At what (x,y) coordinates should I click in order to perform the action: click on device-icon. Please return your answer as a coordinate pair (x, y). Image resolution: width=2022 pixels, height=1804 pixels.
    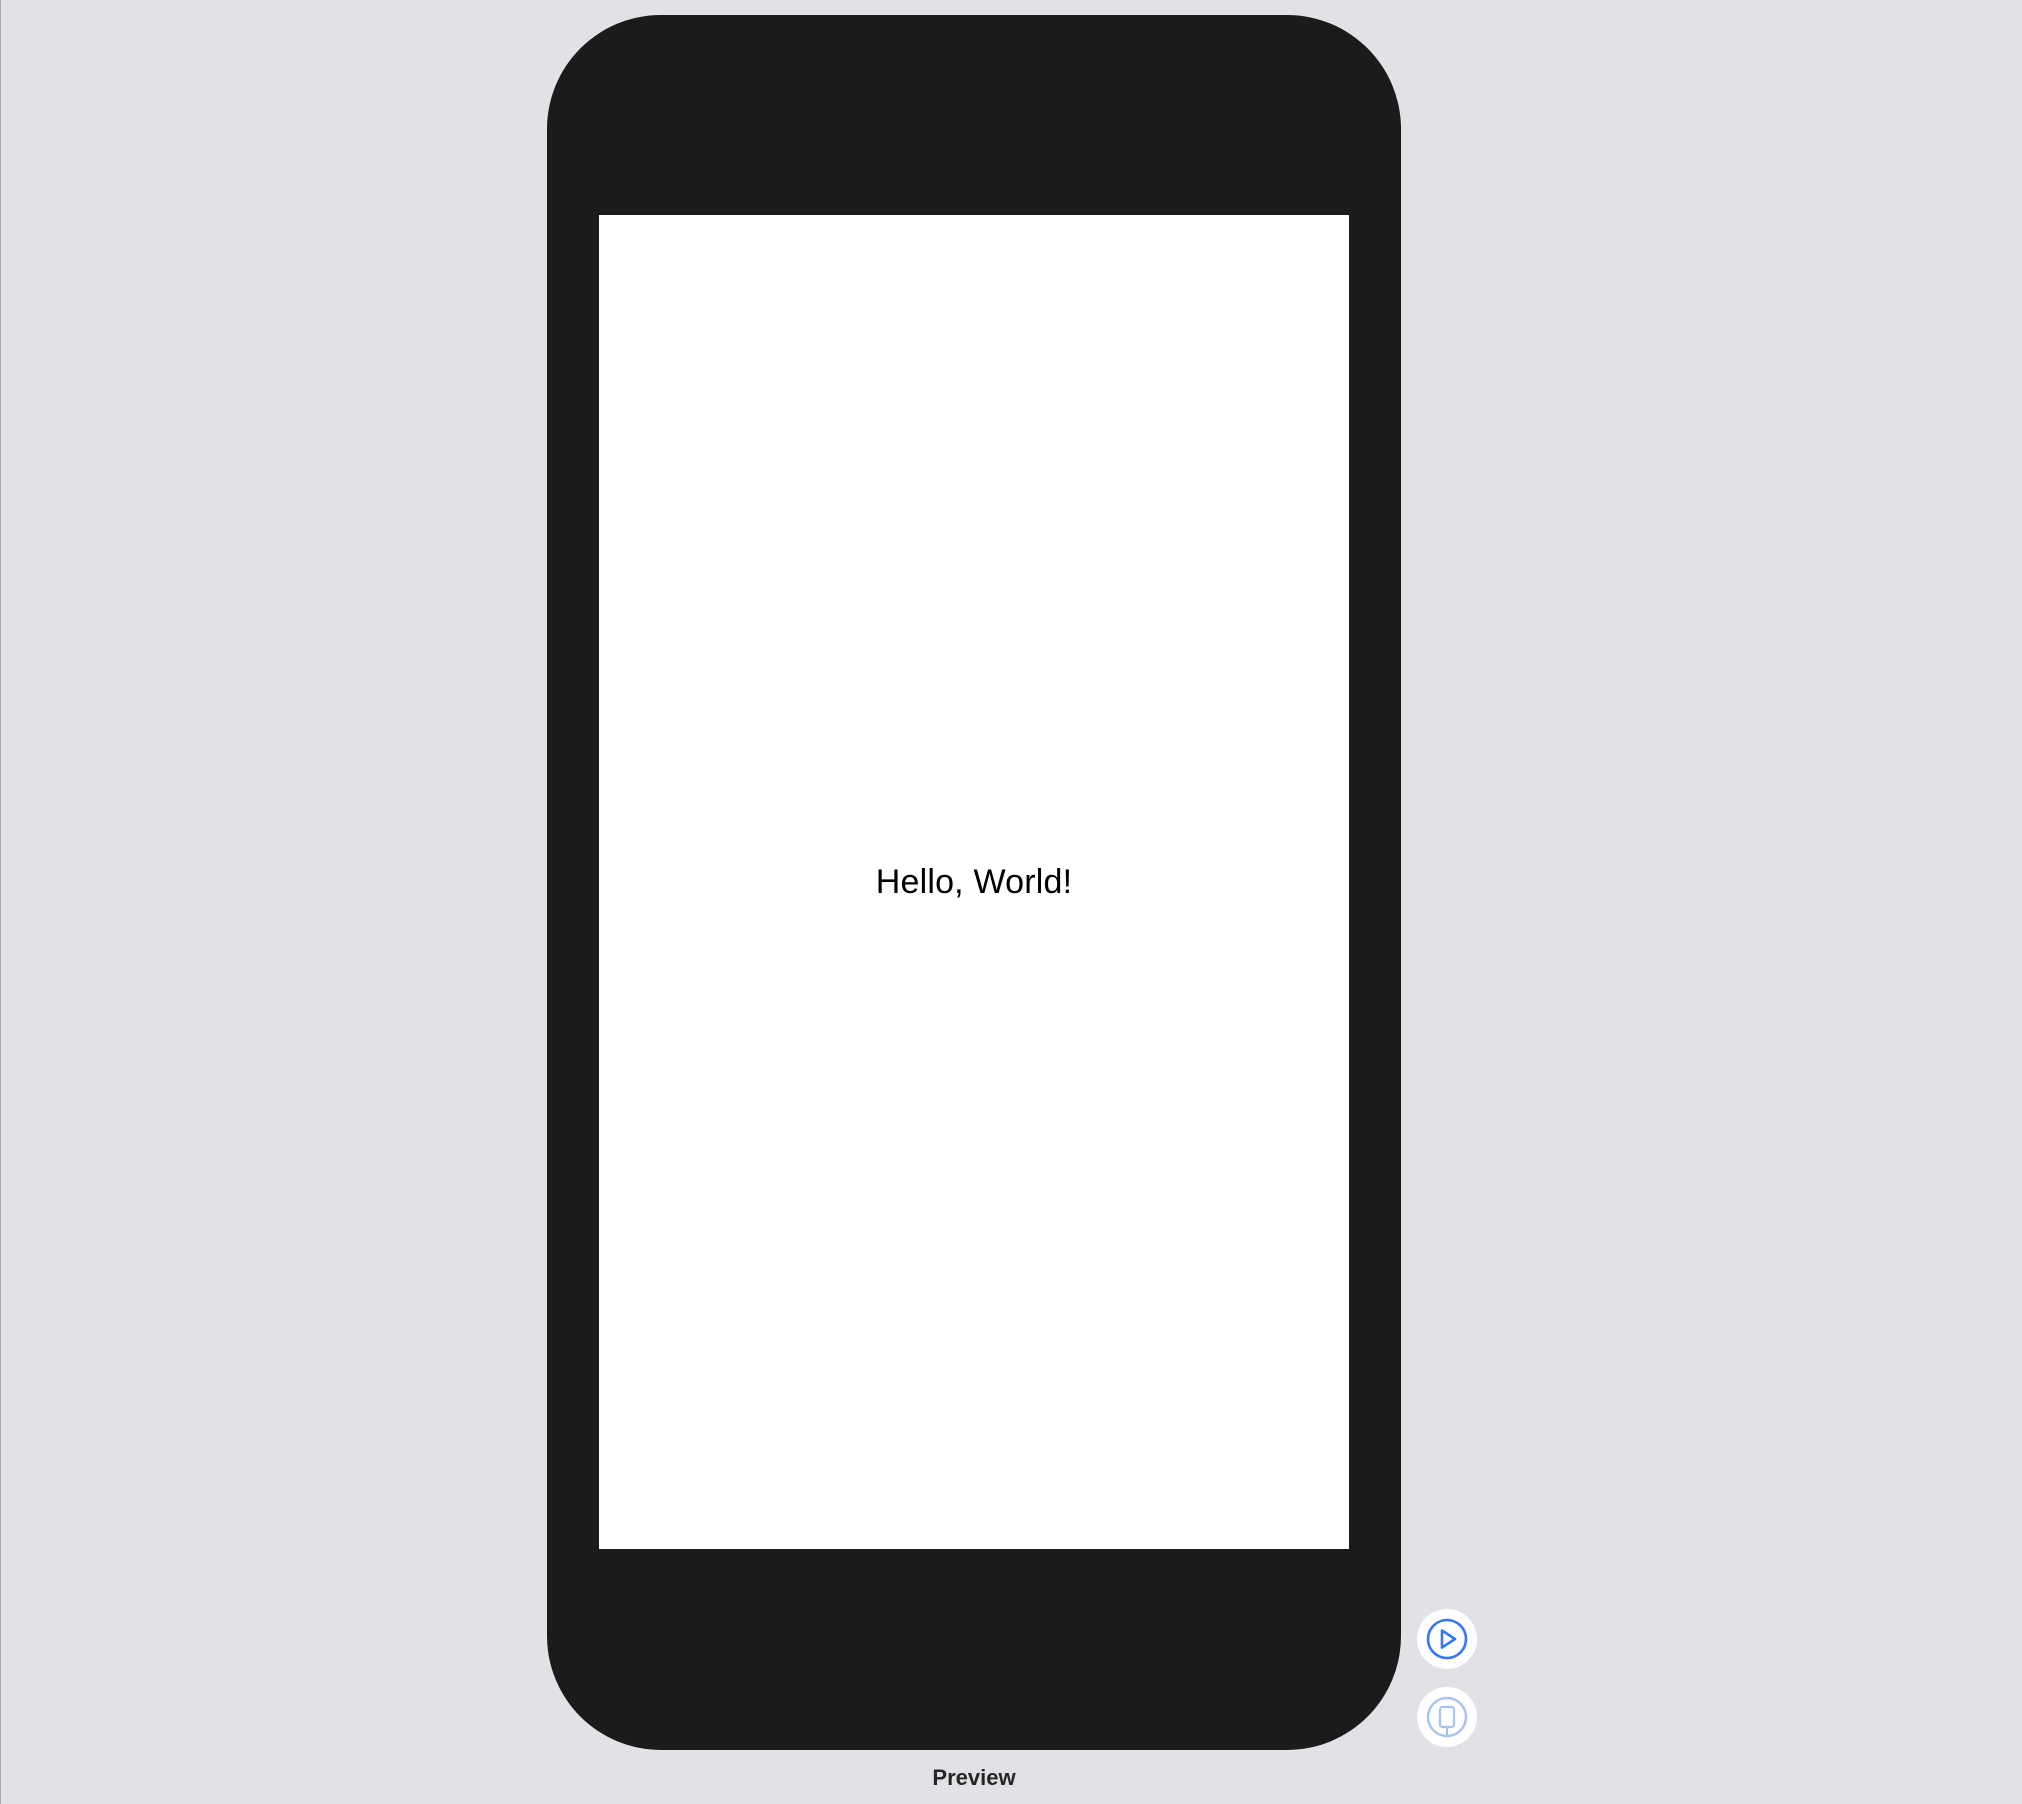
    Looking at the image, I should click on (1447, 1717).